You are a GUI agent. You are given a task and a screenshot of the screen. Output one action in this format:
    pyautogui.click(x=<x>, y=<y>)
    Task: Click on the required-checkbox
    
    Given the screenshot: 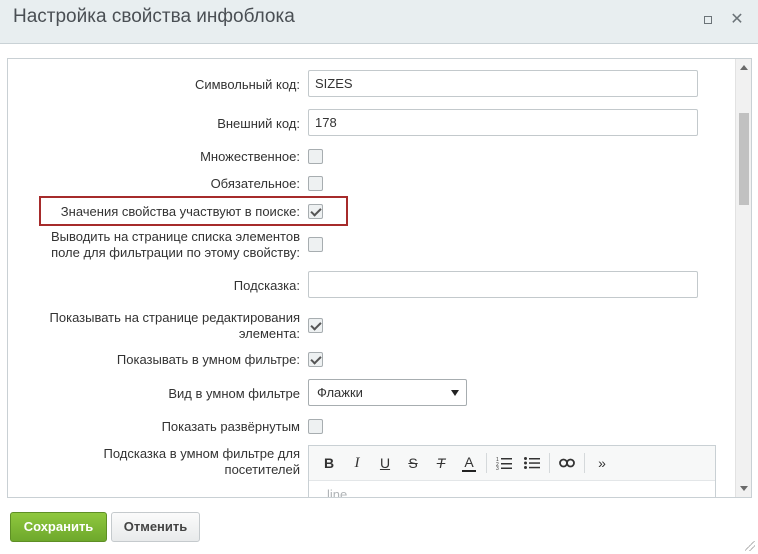 What is the action you would take?
    pyautogui.click(x=315, y=183)
    